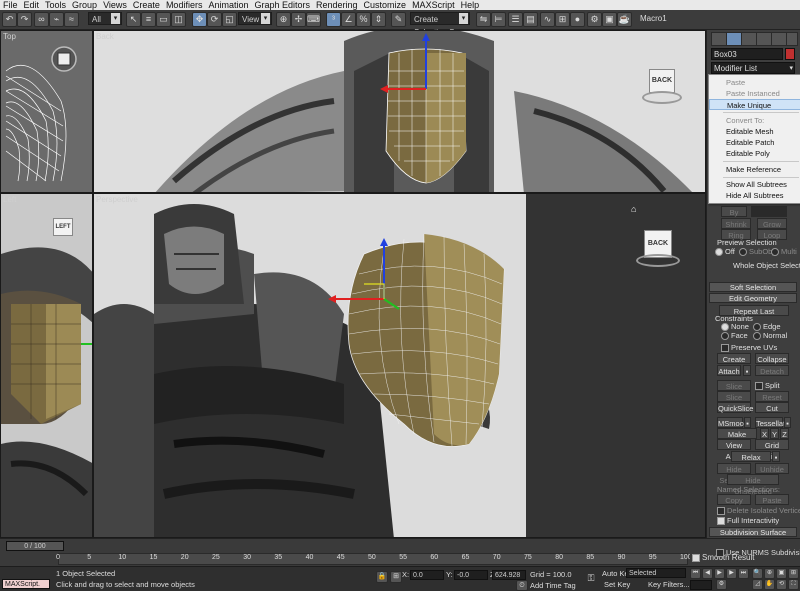 Image resolution: width=800 pixels, height=591 pixels. Describe the element at coordinates (793, 584) in the screenshot. I see `maximize-viewport-icon: ⛶` at that location.